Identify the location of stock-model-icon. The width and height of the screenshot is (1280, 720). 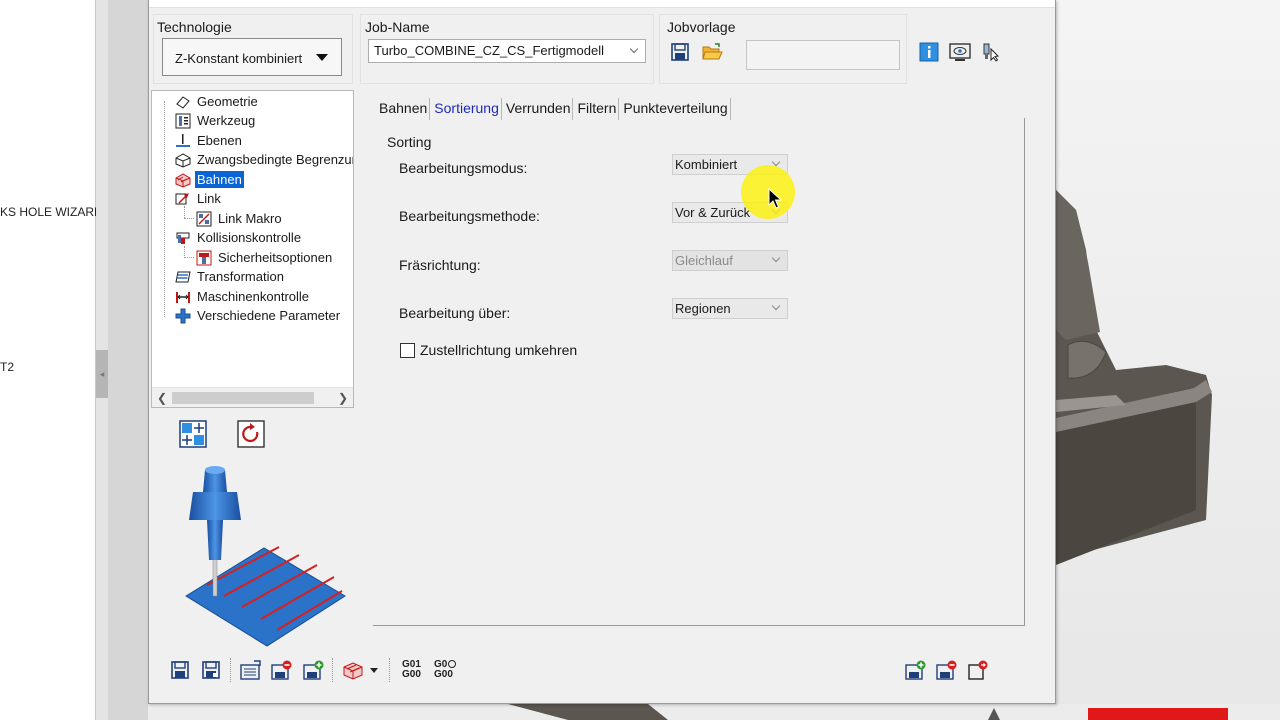
(353, 671).